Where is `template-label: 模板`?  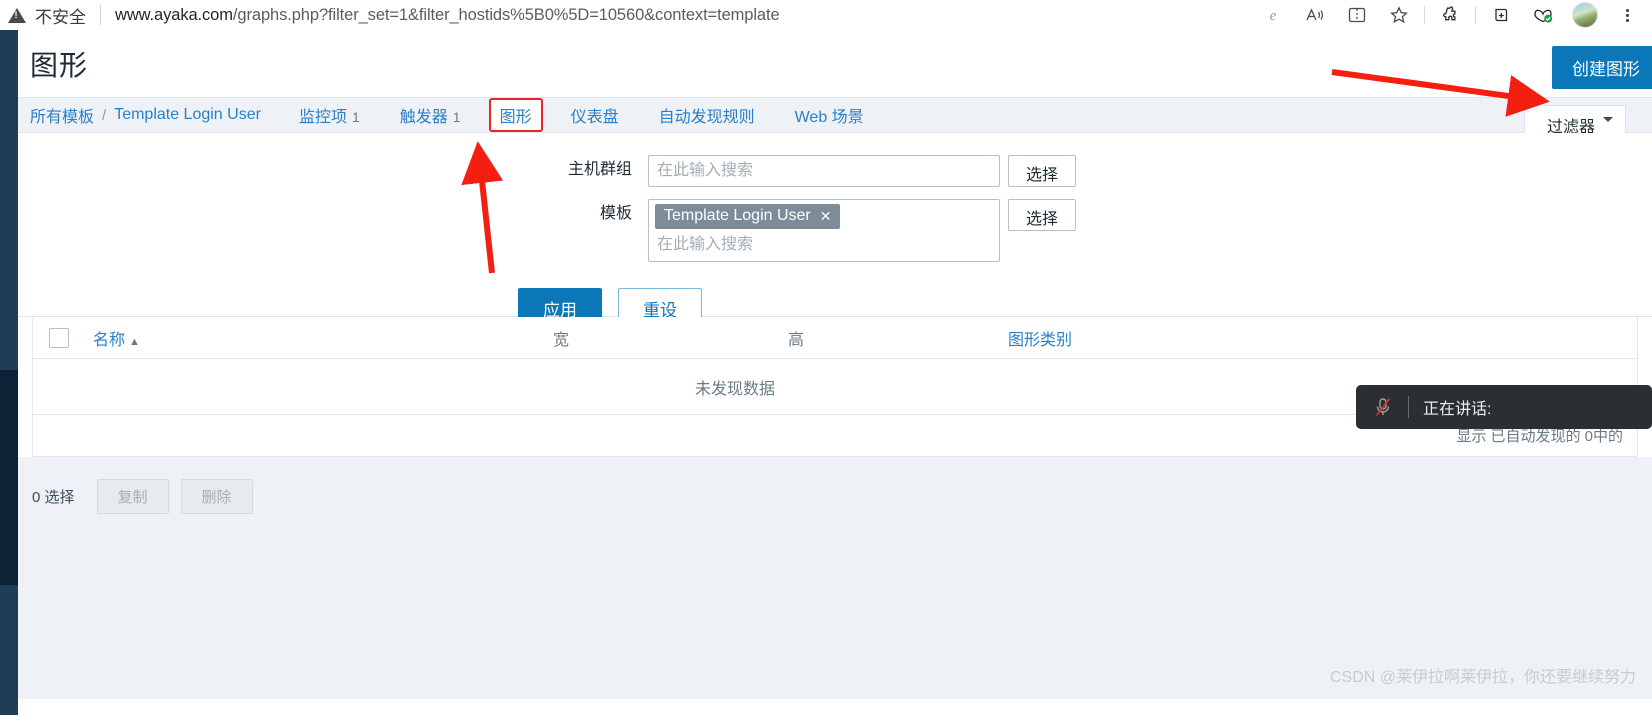 template-label: 模板 is located at coordinates (615, 213).